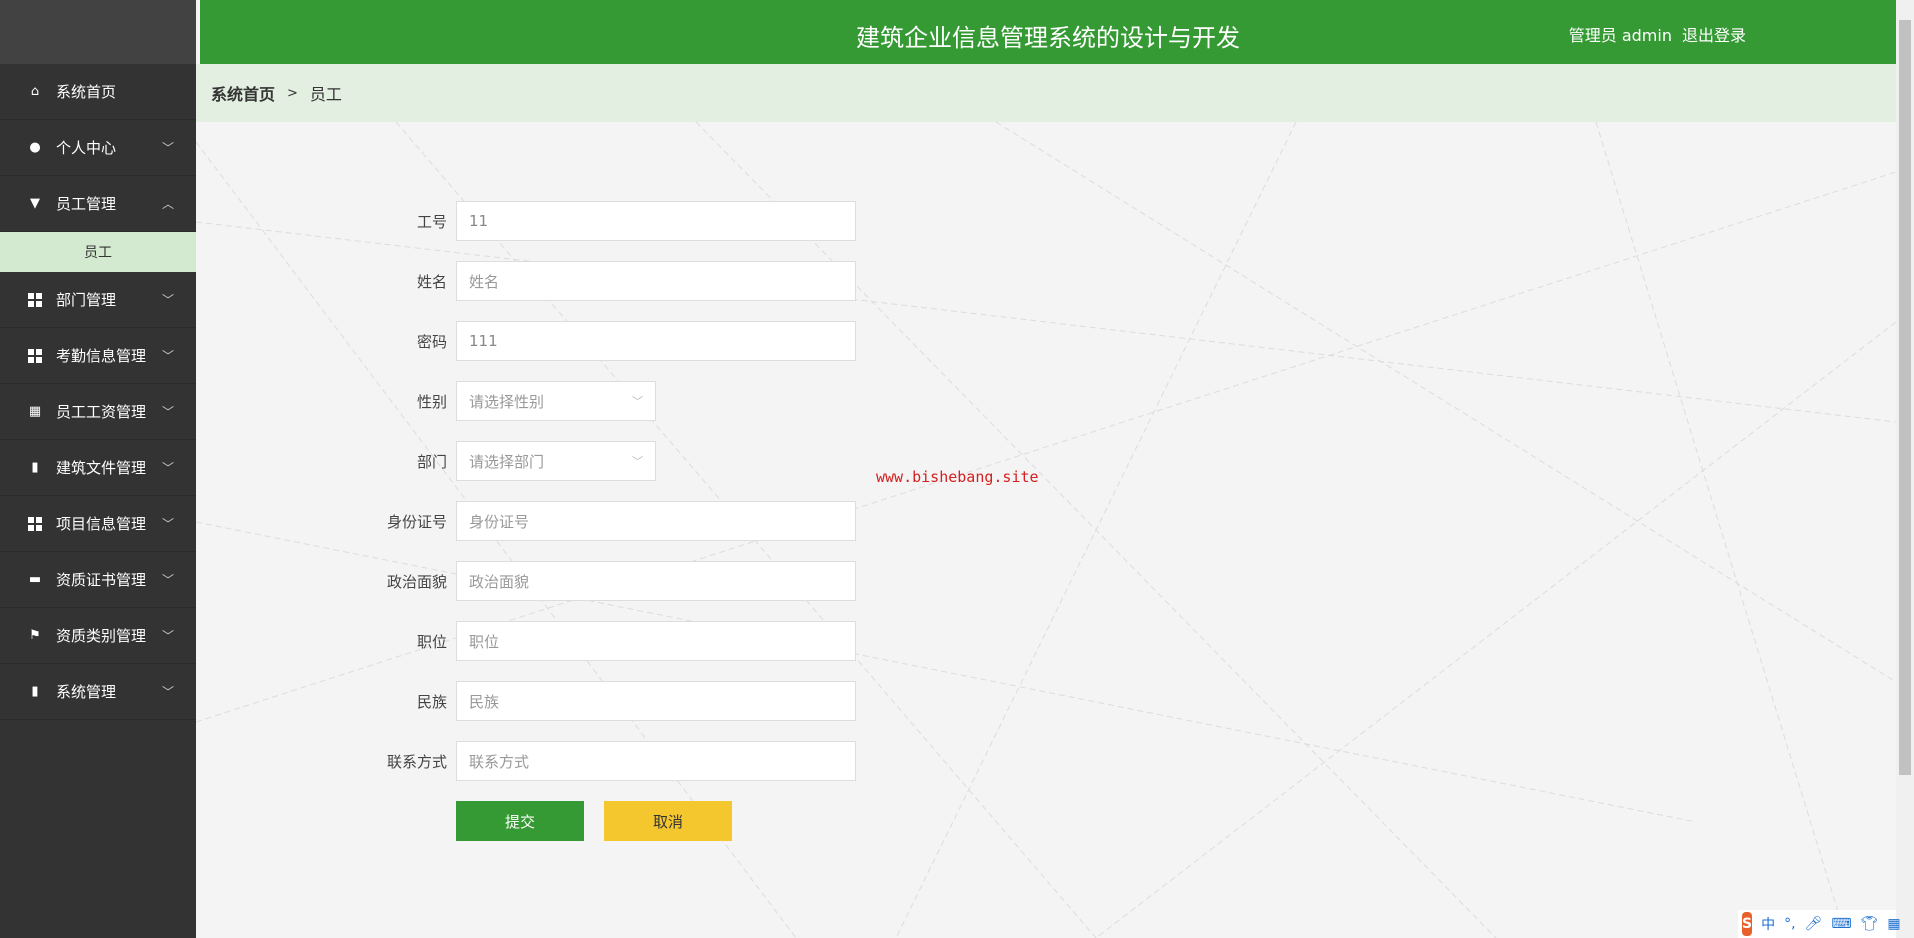  Describe the element at coordinates (35, 579) in the screenshot. I see `ticket-icon: ▬` at that location.